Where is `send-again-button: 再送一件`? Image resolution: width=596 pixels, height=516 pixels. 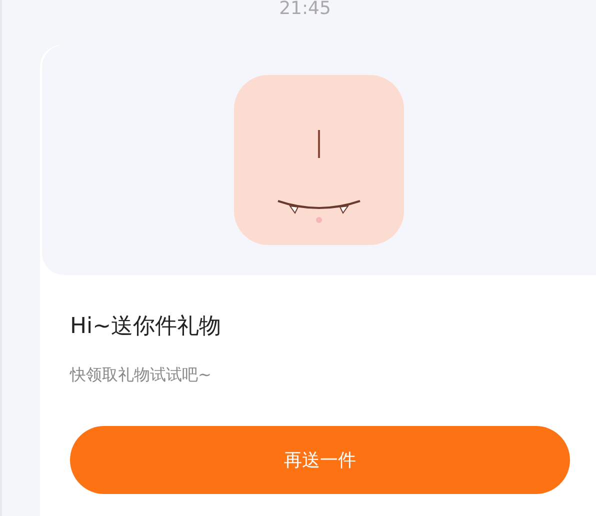 send-again-button: 再送一件 is located at coordinates (320, 460).